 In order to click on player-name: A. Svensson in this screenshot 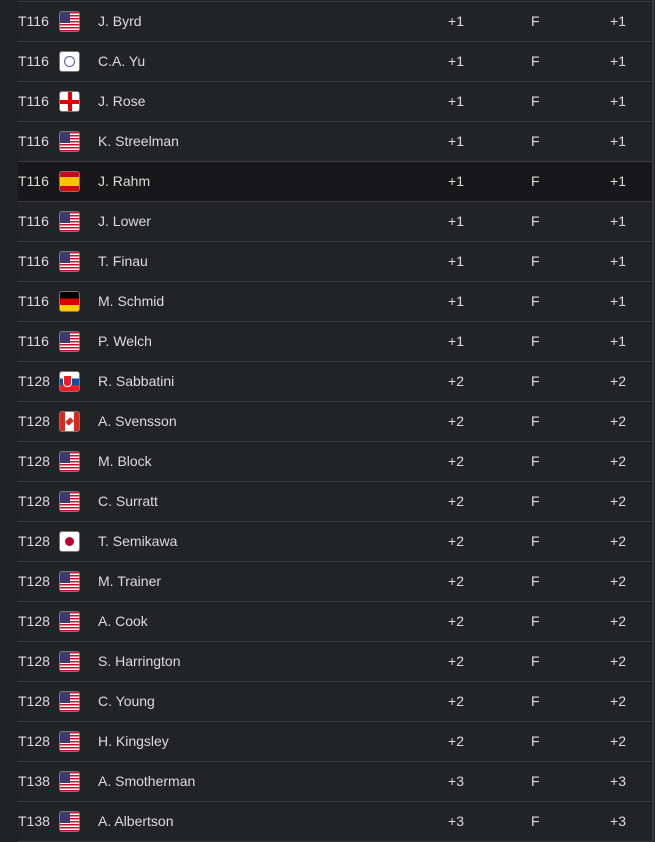, I will do `click(137, 421)`.